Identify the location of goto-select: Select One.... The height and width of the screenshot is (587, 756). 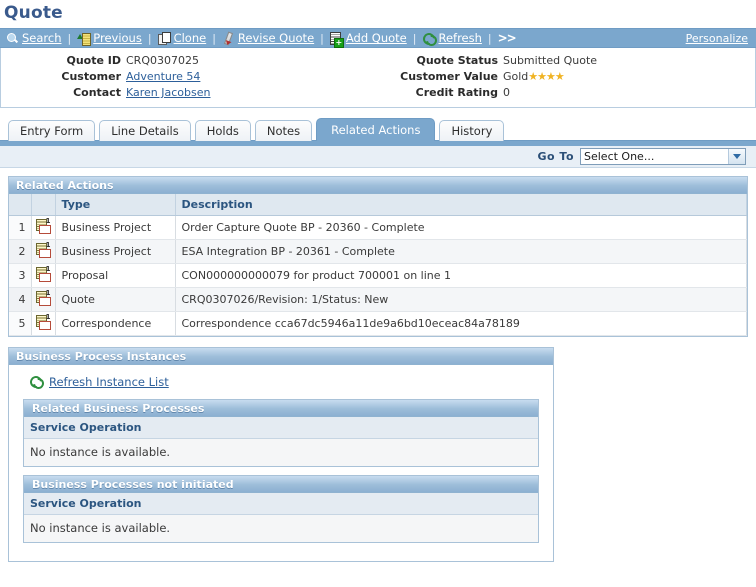
(663, 156).